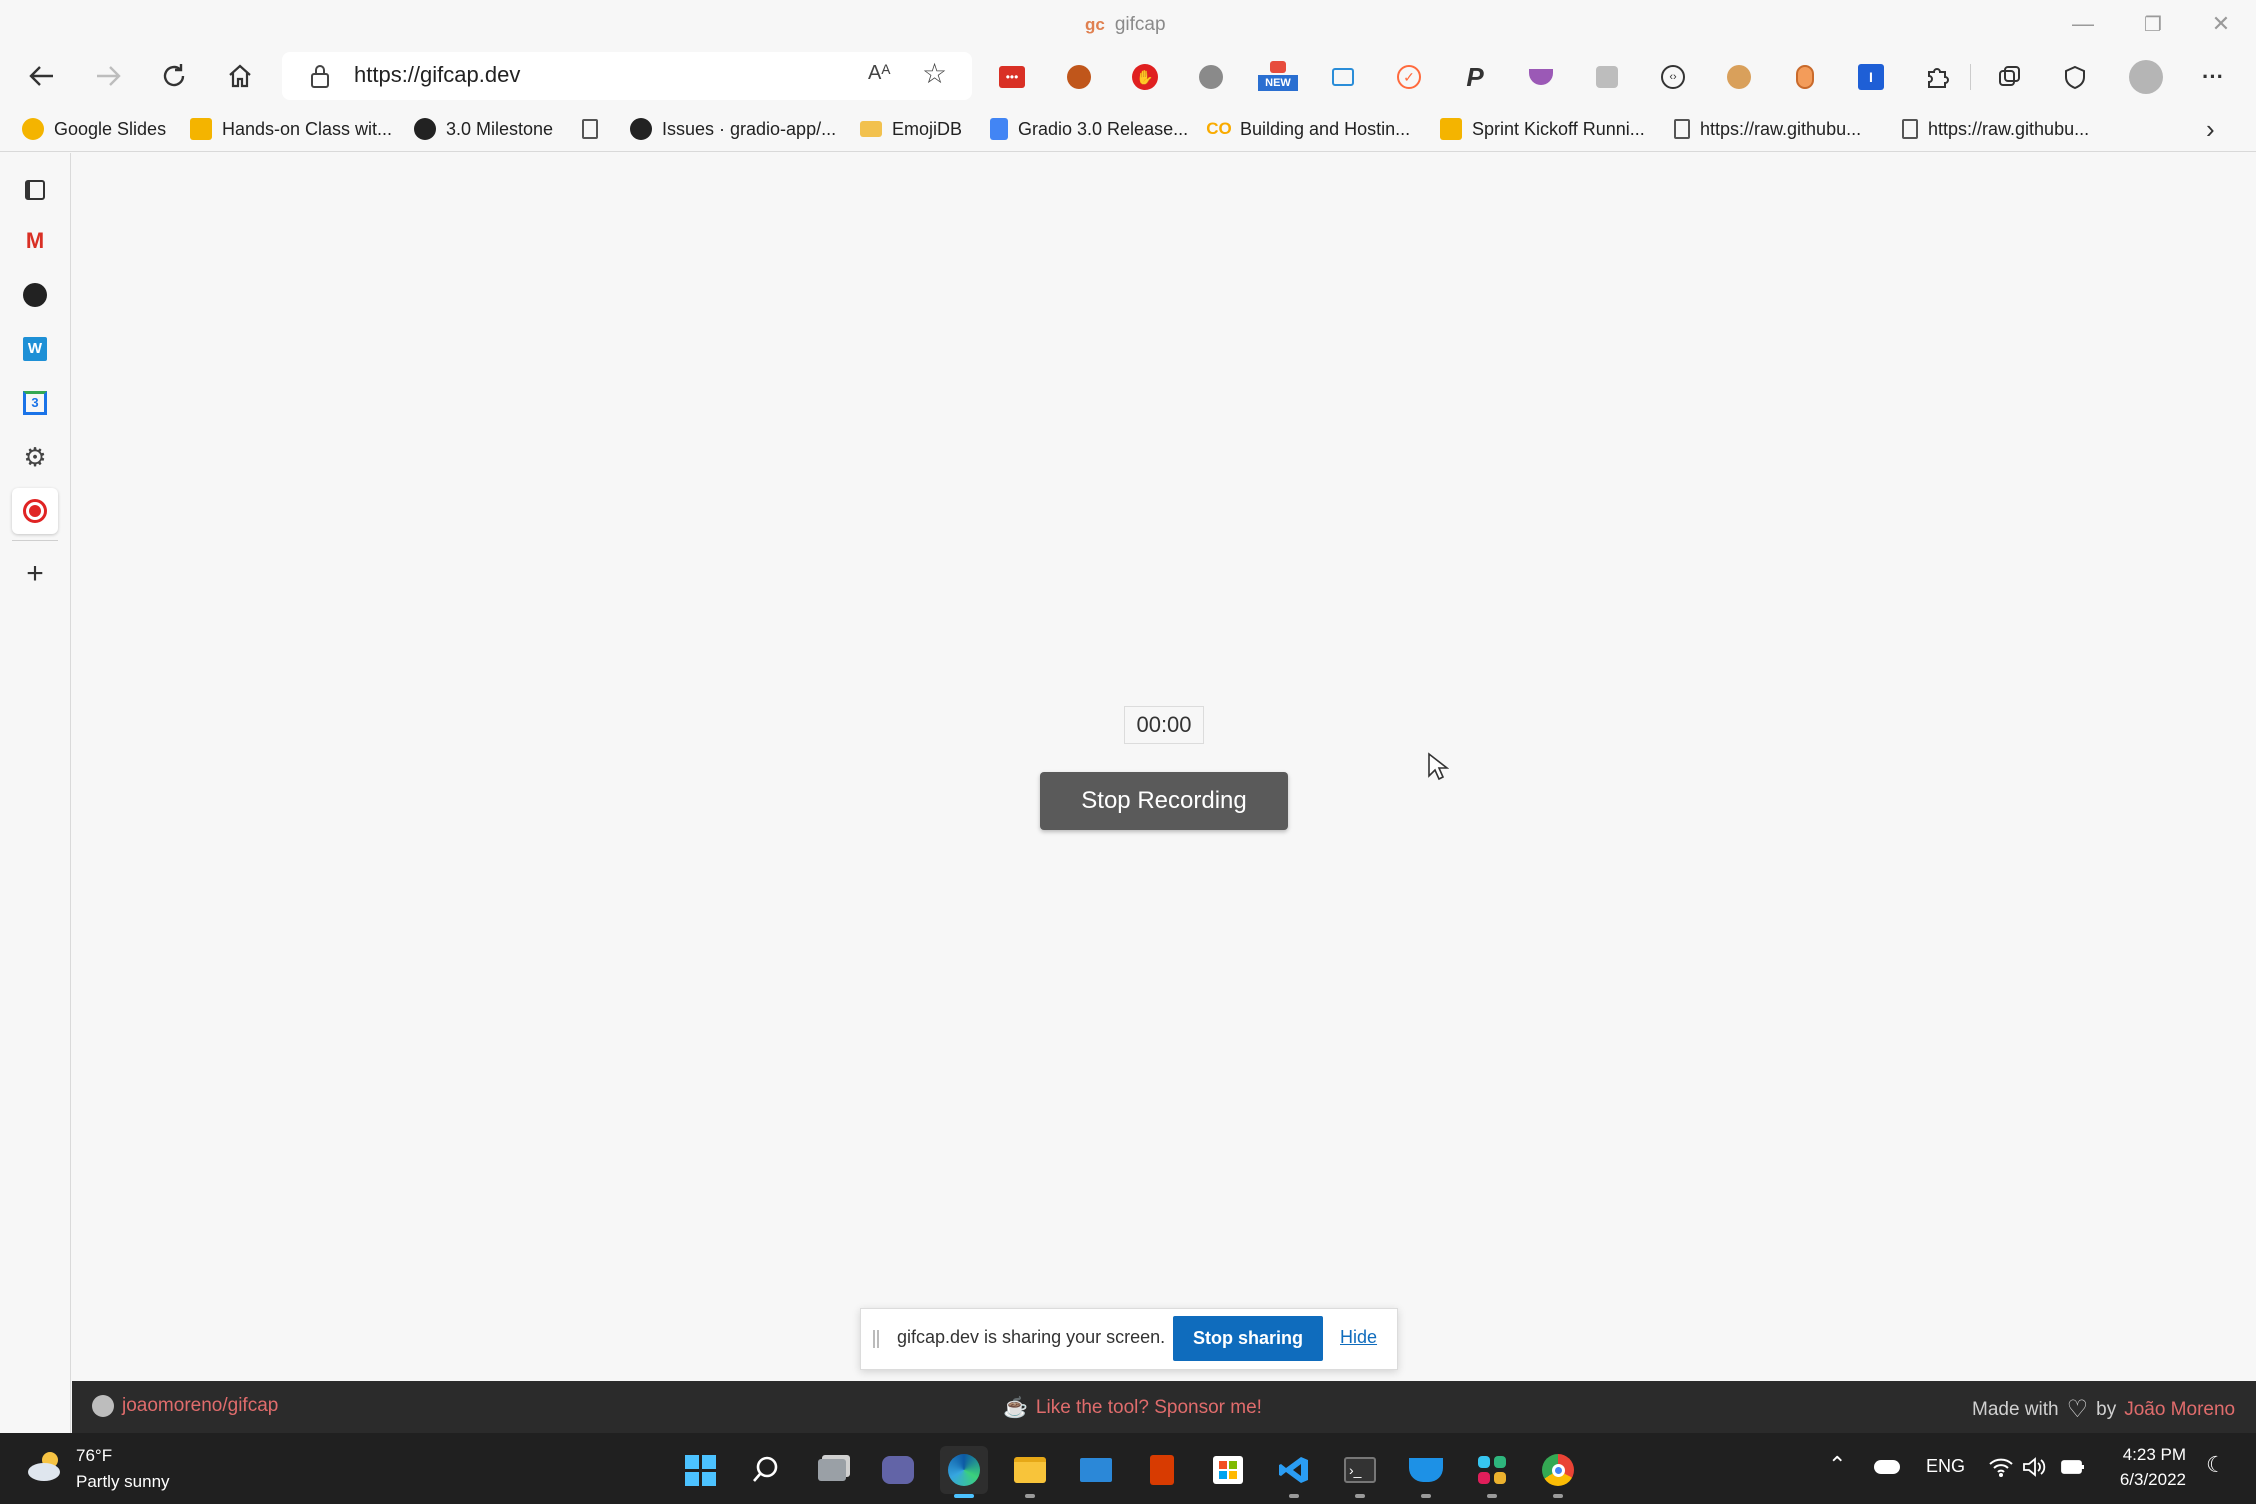  I want to click on extension-paypal-icon: P, so click(1475, 77).